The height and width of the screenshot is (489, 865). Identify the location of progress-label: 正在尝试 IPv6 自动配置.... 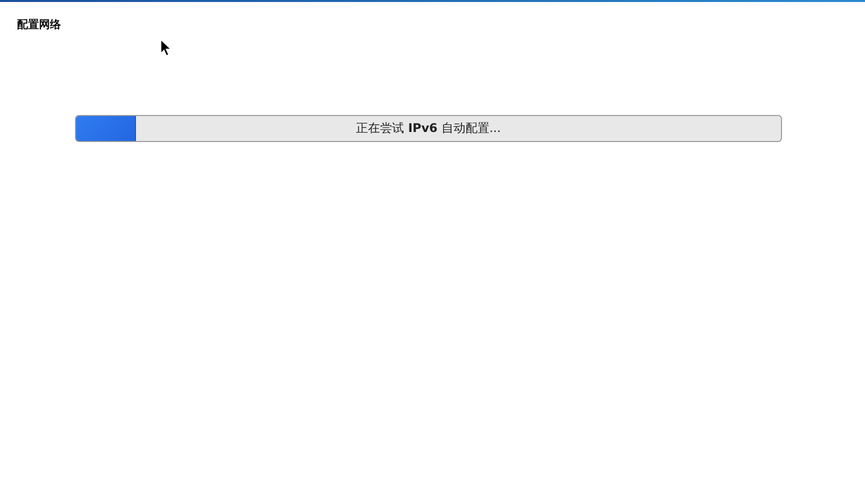
(428, 128).